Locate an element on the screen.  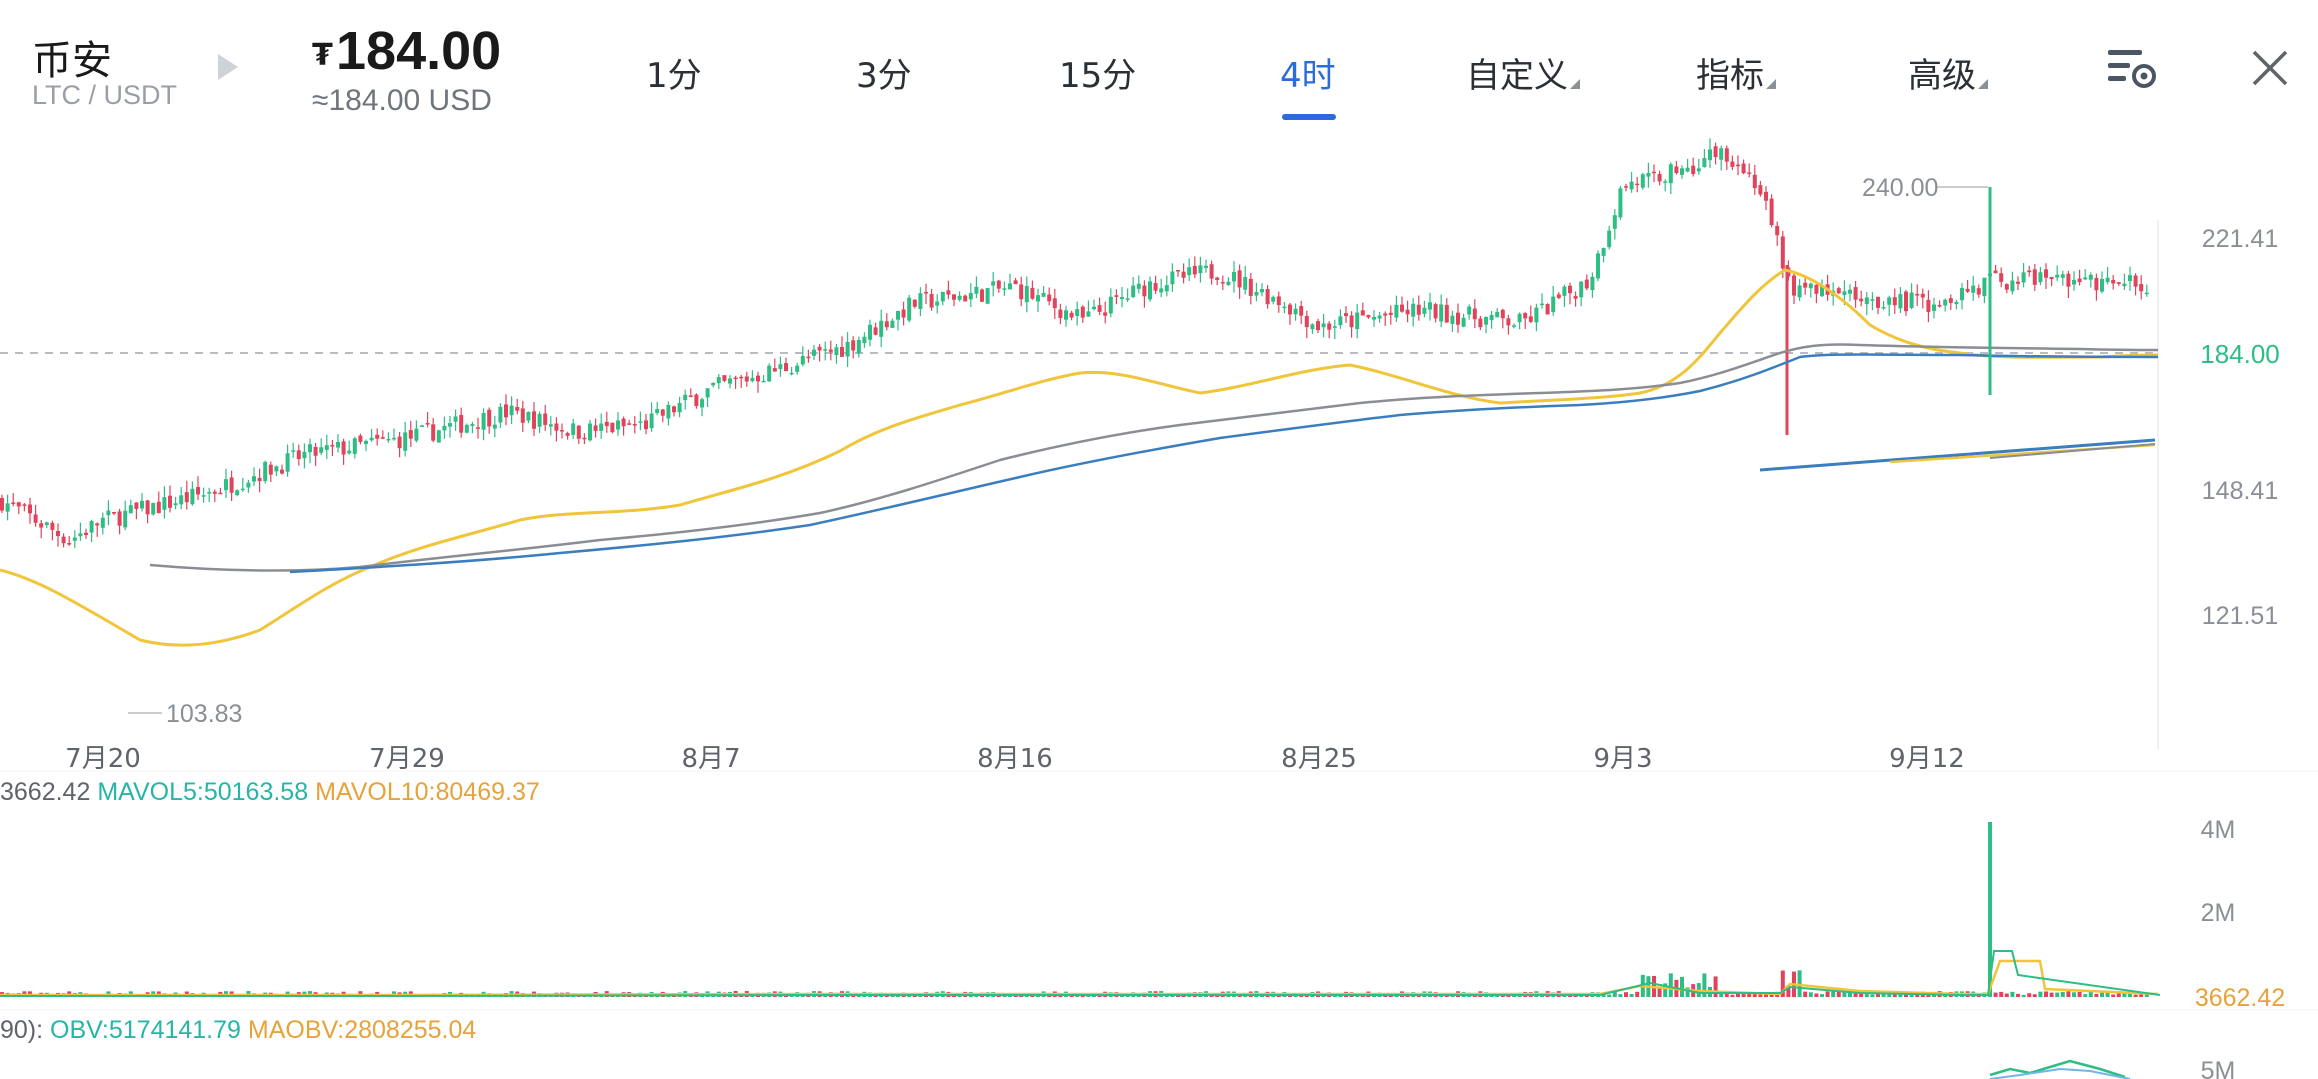
obv-legend: 90): OBV:5174141.79 MAOBV:2808255.04 is located at coordinates (238, 1030).